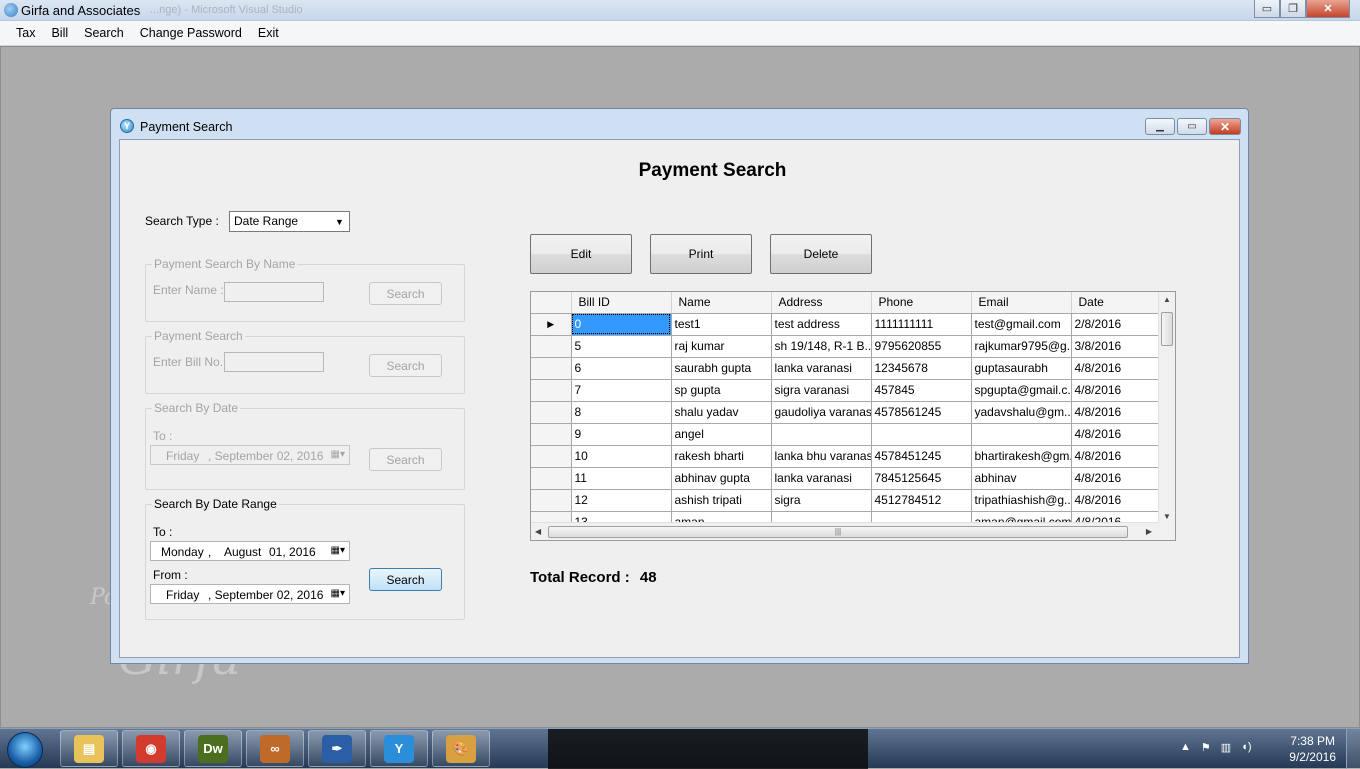 The image size is (1360, 769). Describe the element at coordinates (1328, 9) in the screenshot. I see `close-button: ✕` at that location.